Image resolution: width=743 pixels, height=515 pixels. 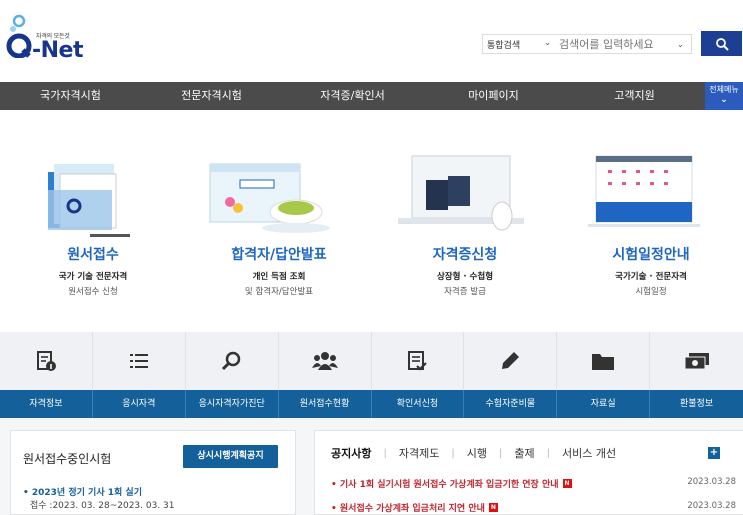 I want to click on nav-item-mypage: 마이페이지, so click(x=493, y=96).